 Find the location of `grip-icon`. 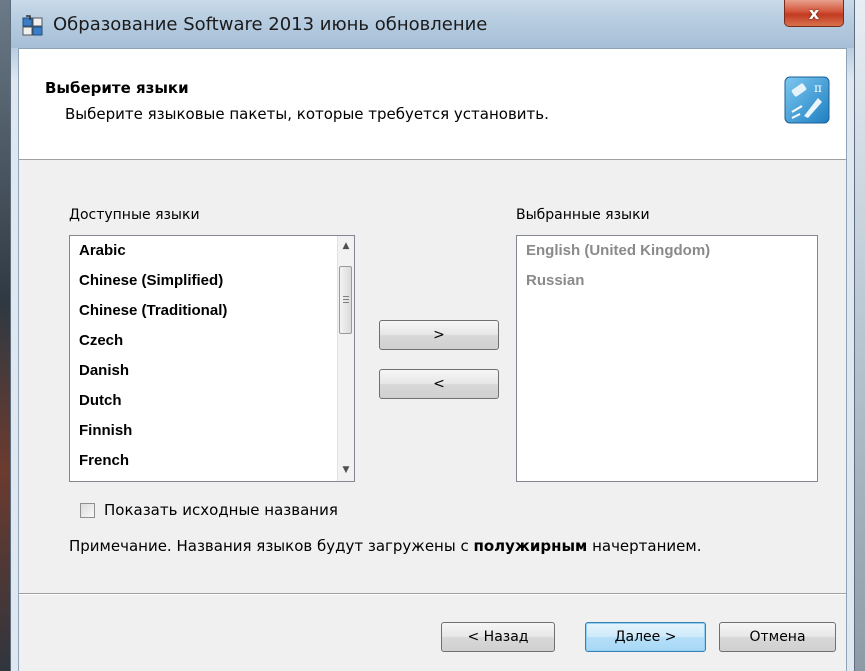

grip-icon is located at coordinates (345, 300).